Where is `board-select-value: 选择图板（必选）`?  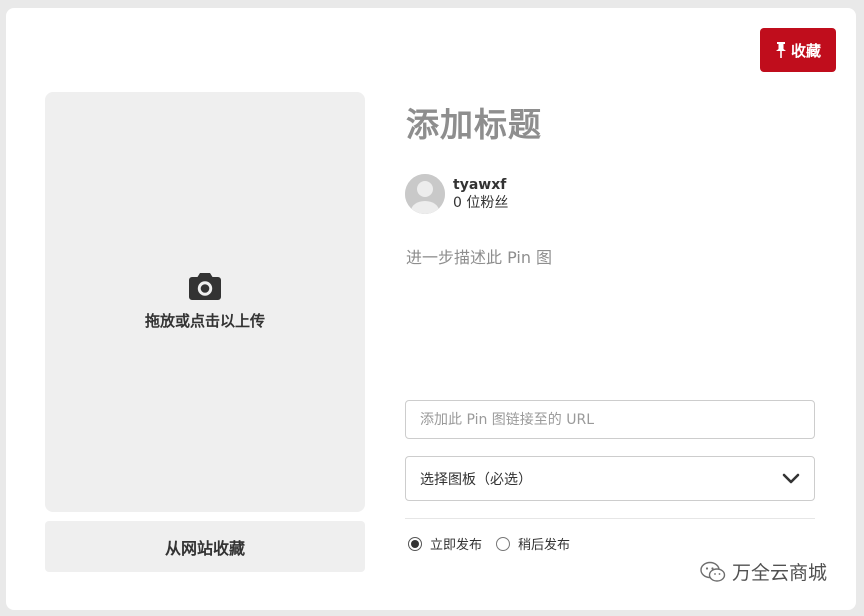 board-select-value: 选择图板（必选） is located at coordinates (476, 479).